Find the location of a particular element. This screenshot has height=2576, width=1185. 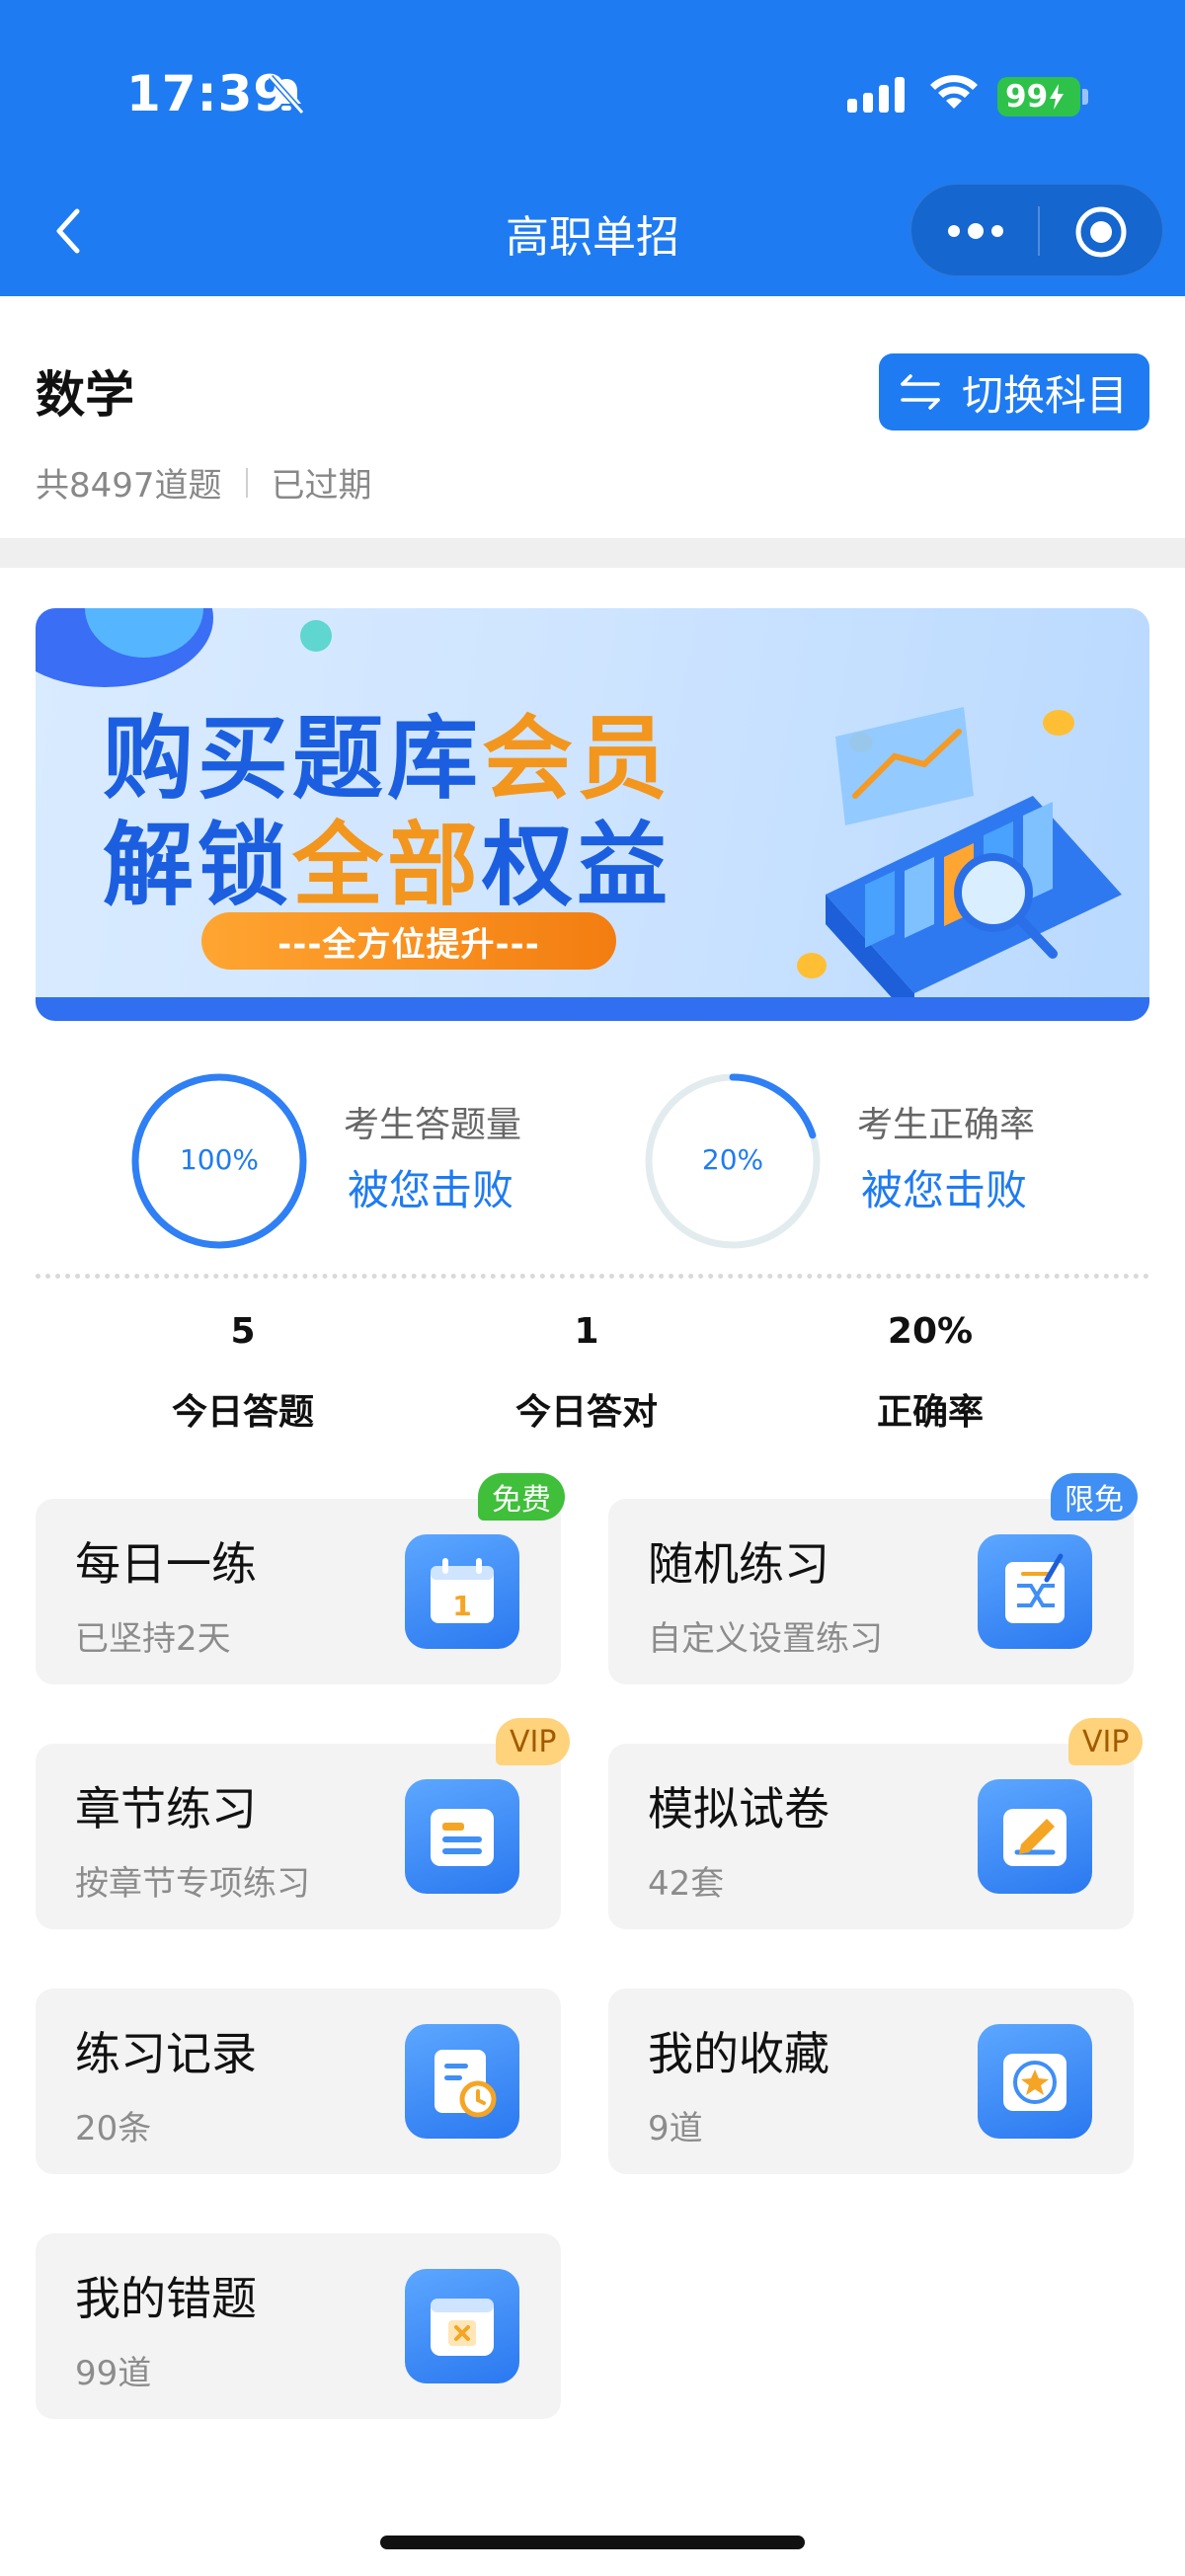

section-divider is located at coordinates (592, 553).